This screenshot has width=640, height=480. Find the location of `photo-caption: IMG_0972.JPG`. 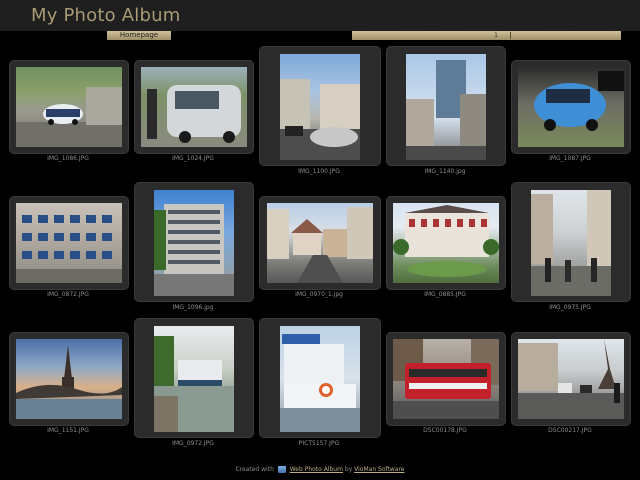

photo-caption: IMG_0972.JPG is located at coordinates (193, 443).